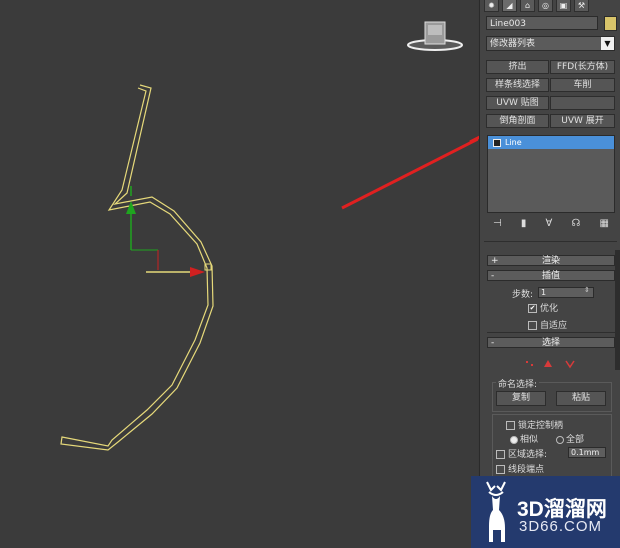  What do you see at coordinates (541, 426) in the screenshot?
I see `lock-handles-label: 锁定控制柄` at bounding box center [541, 426].